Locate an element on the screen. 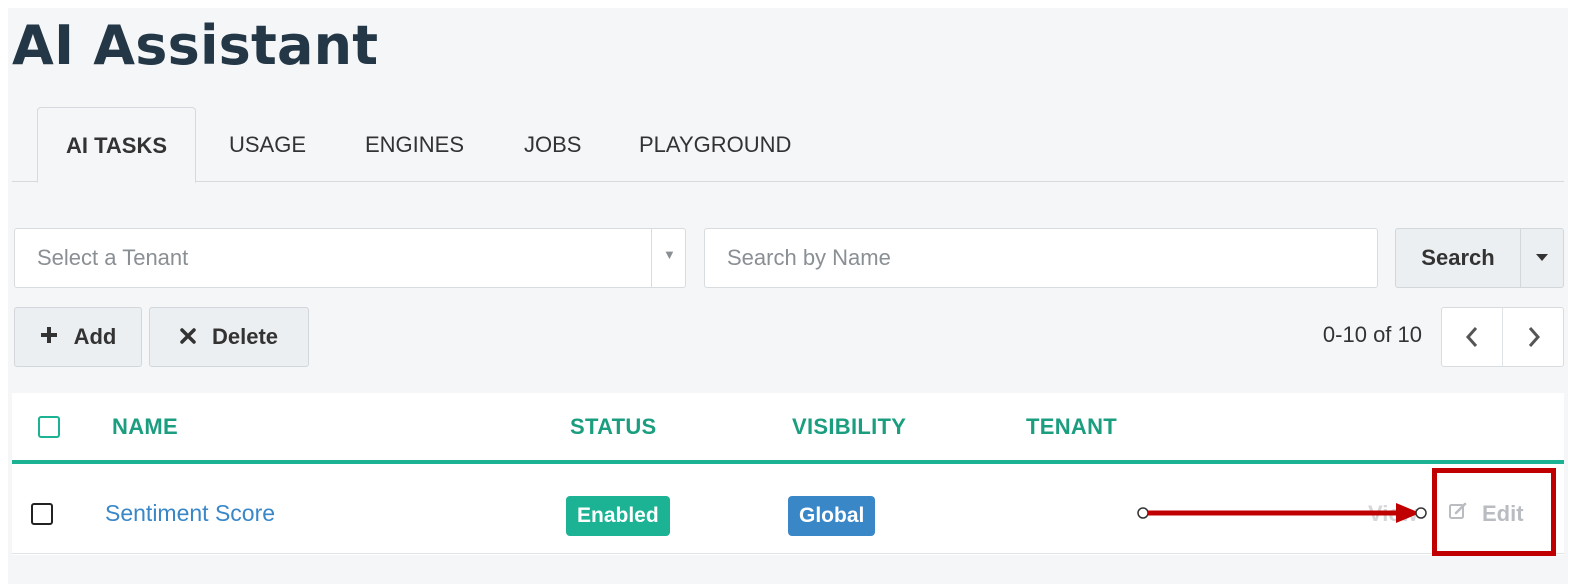  tab-bar: AI TASKS USAGE ENGINES JOBS PLAYGROUND is located at coordinates (788, 145).